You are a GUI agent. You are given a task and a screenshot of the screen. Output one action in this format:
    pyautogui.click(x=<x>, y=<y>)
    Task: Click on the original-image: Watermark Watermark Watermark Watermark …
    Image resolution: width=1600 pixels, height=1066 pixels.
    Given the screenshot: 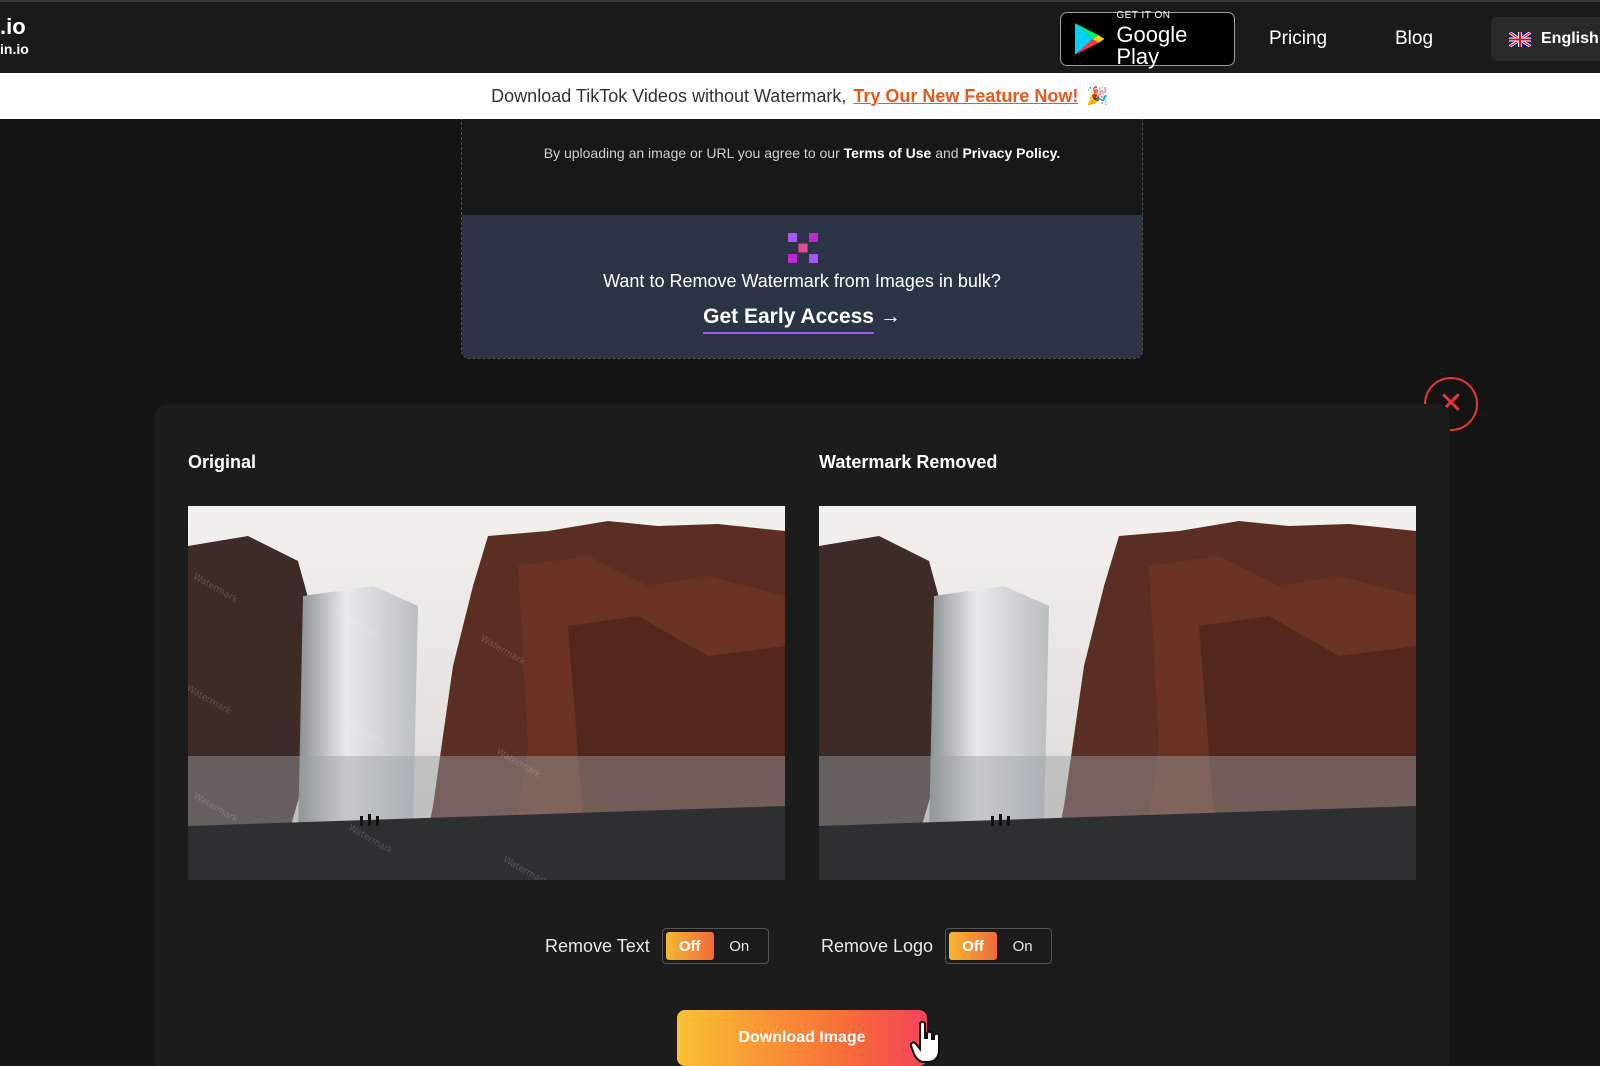 What is the action you would take?
    pyautogui.click(x=486, y=693)
    